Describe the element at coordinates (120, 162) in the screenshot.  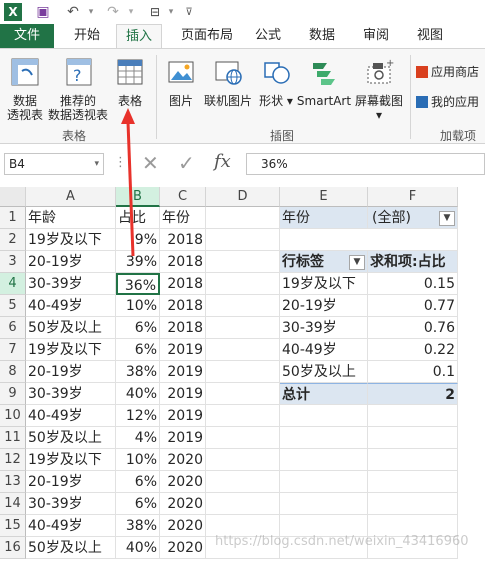
I see `drag-handle-icon: ⋮` at that location.